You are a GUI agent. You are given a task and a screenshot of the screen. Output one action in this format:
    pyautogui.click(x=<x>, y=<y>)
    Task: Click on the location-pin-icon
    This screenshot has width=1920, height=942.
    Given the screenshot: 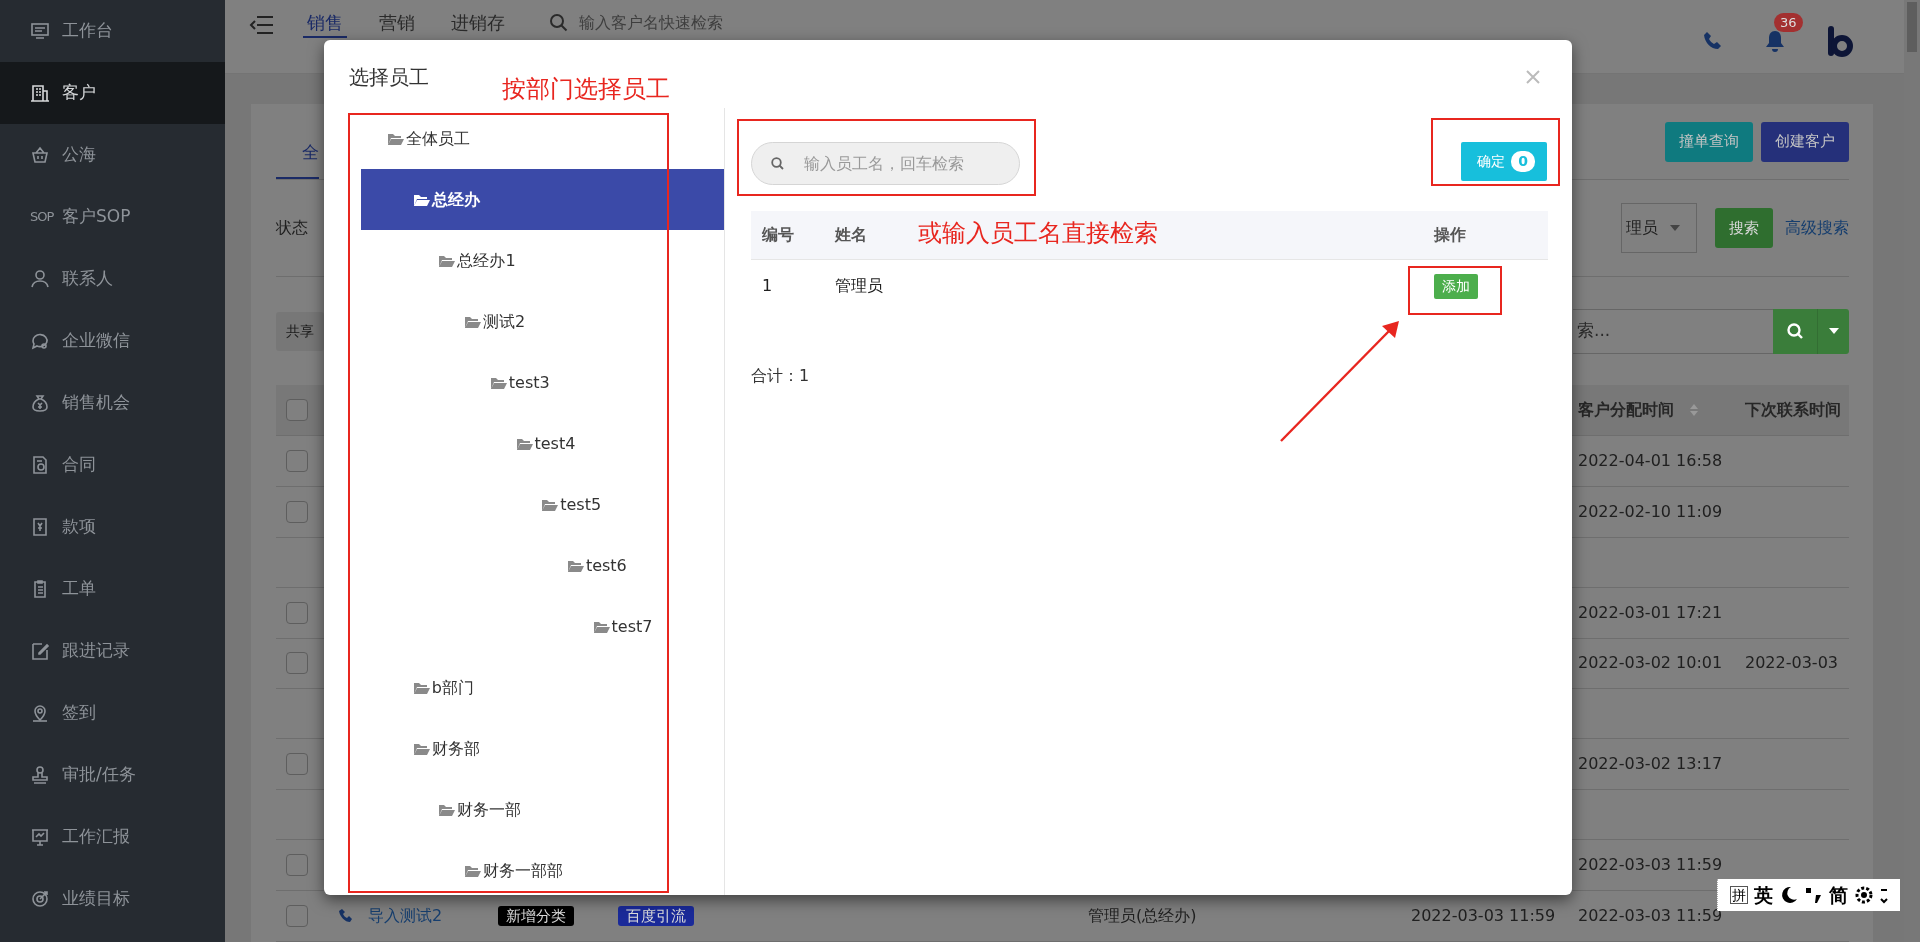 What is the action you would take?
    pyautogui.click(x=40, y=713)
    